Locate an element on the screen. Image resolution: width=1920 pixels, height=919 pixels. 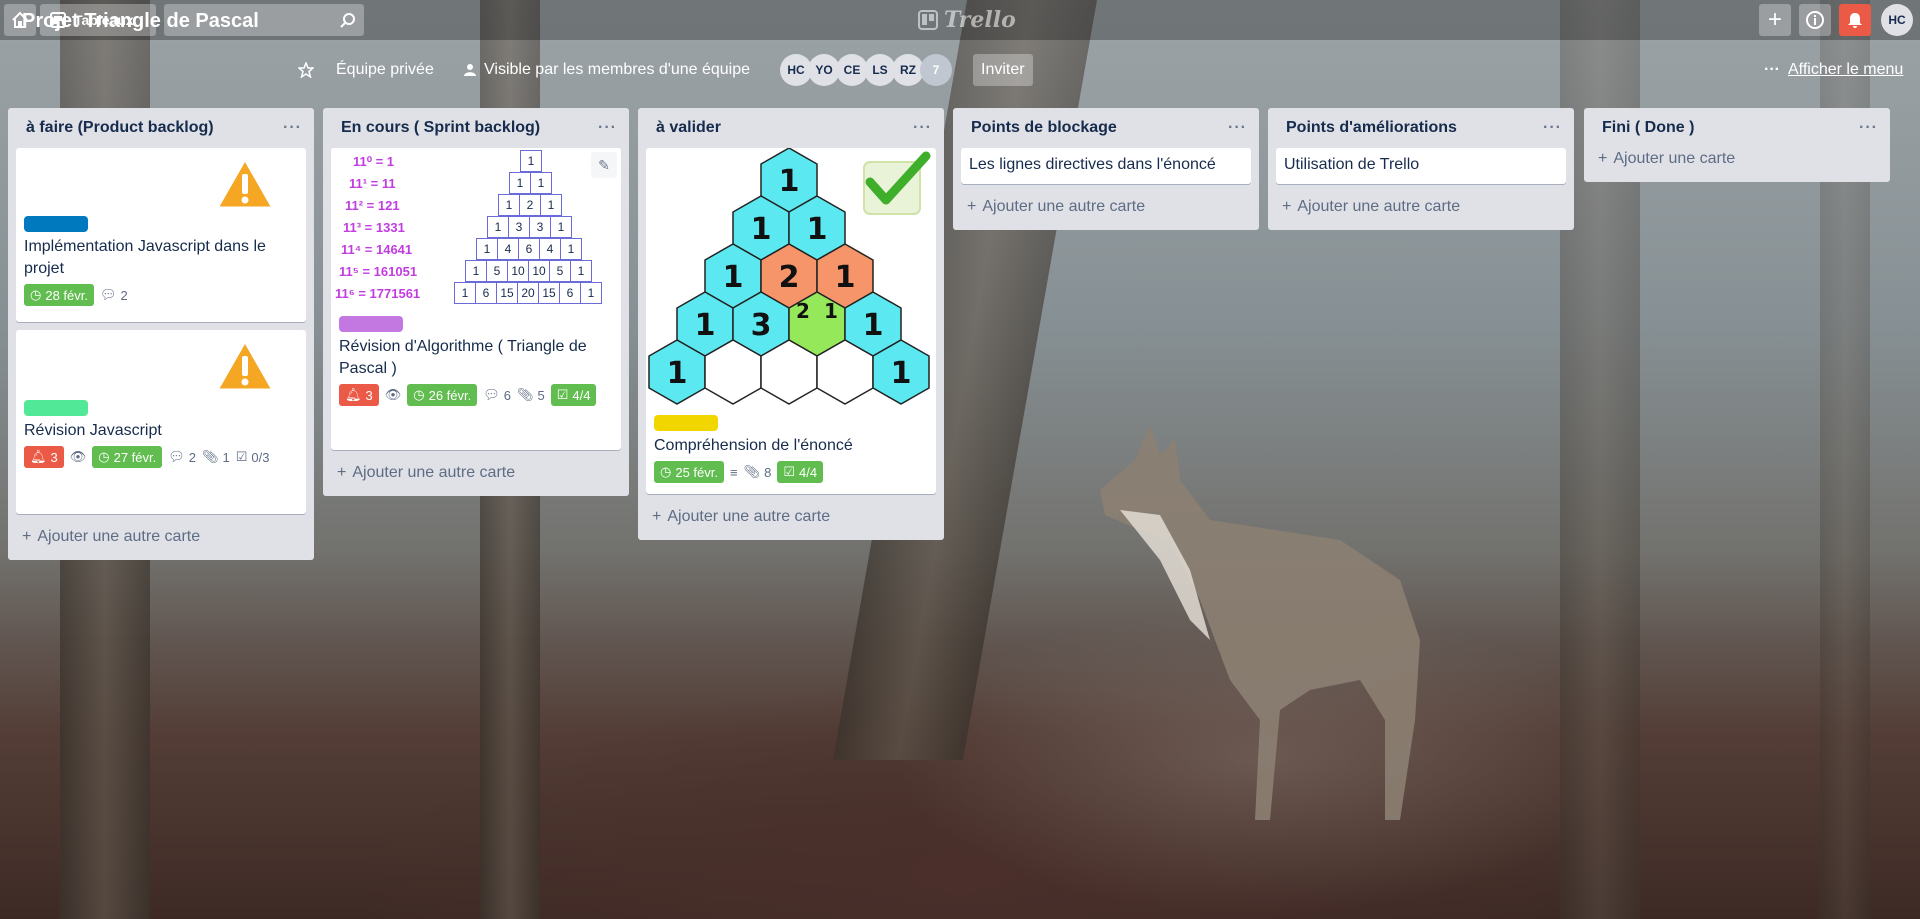
list-title: En cours ( Sprint backlog) is located at coordinates (440, 128).